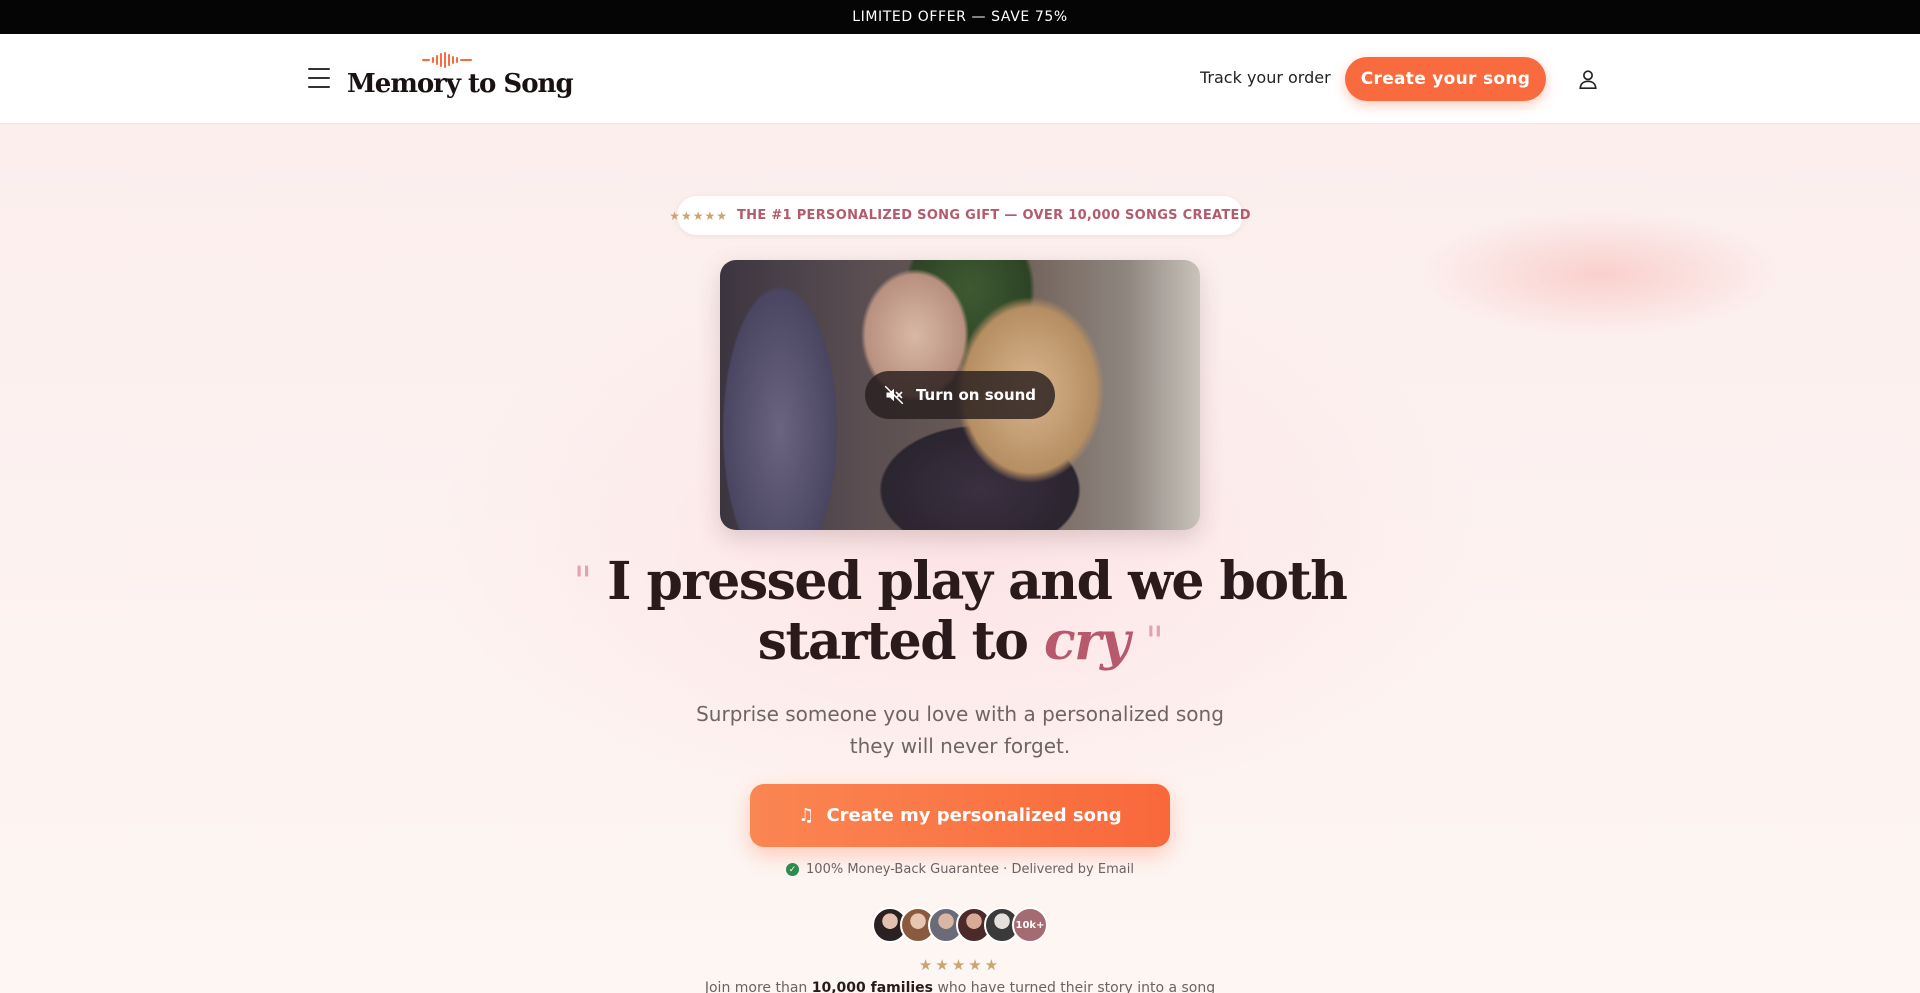 This screenshot has width=1920, height=993. Describe the element at coordinates (893, 641) in the screenshot. I see `headline-line-2: started to` at that location.